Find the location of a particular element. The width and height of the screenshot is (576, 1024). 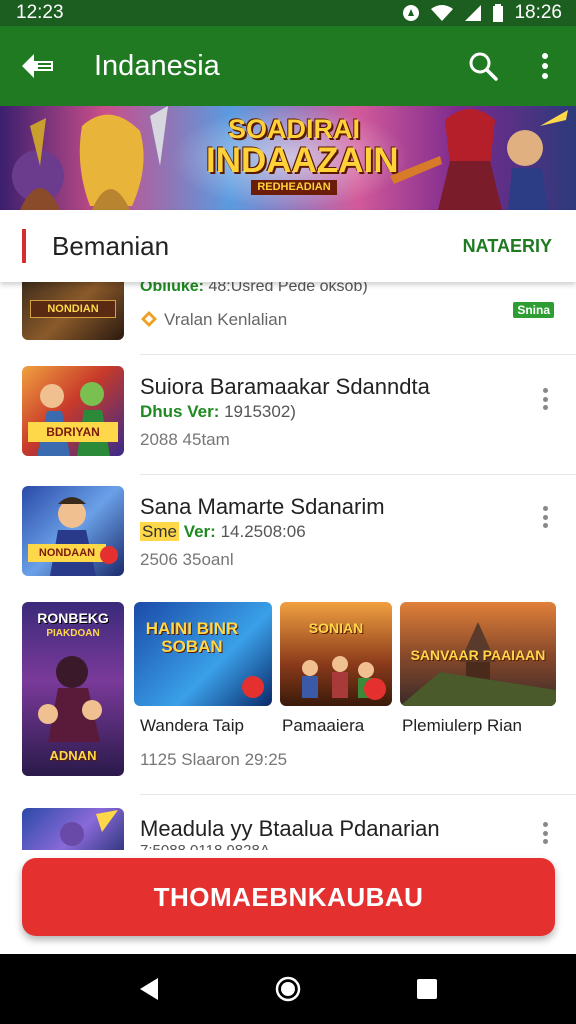

app-name: Sana Mamarte Sdanarim is located at coordinates (262, 506).